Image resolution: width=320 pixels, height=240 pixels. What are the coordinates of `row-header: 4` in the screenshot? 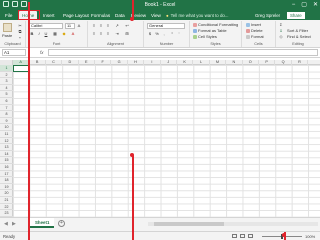 It's located at (6, 88).